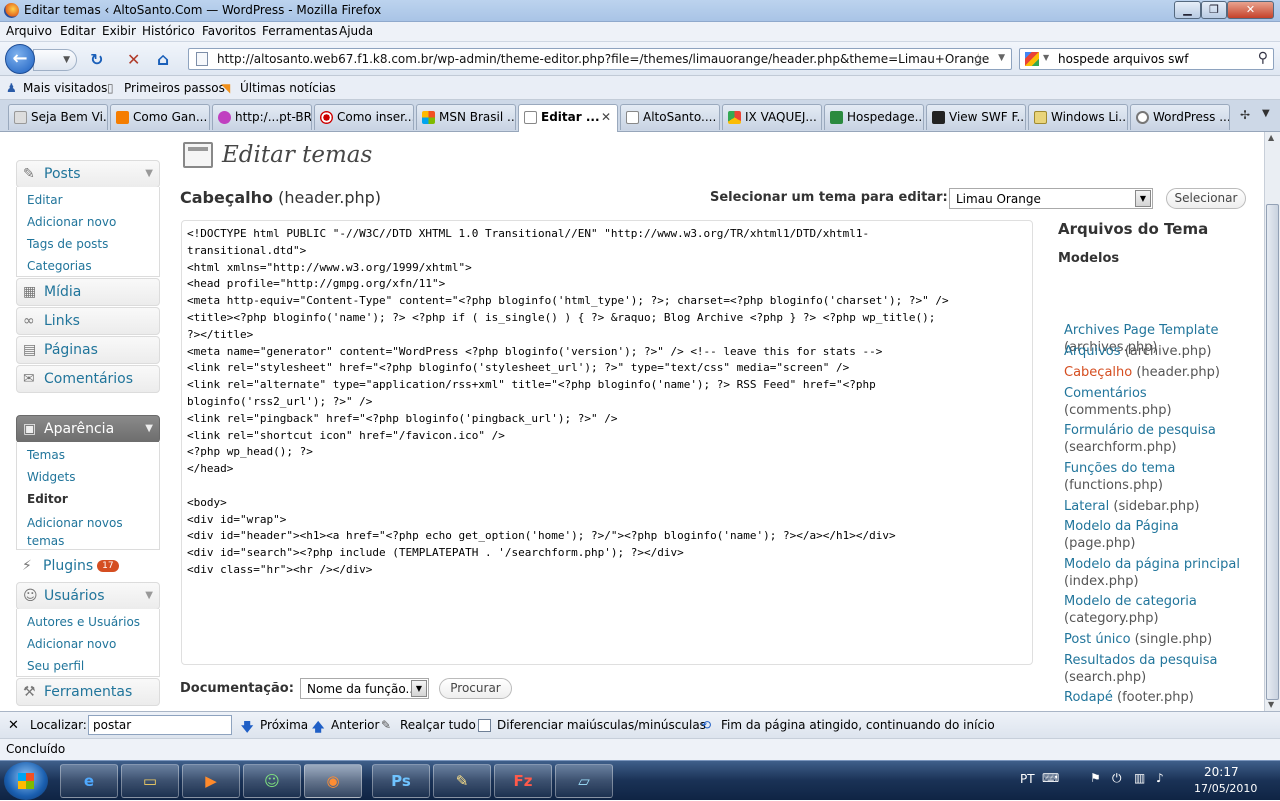 The width and height of the screenshot is (1280, 801). What do you see at coordinates (78, 31) in the screenshot?
I see `menu-editar: Editar` at bounding box center [78, 31].